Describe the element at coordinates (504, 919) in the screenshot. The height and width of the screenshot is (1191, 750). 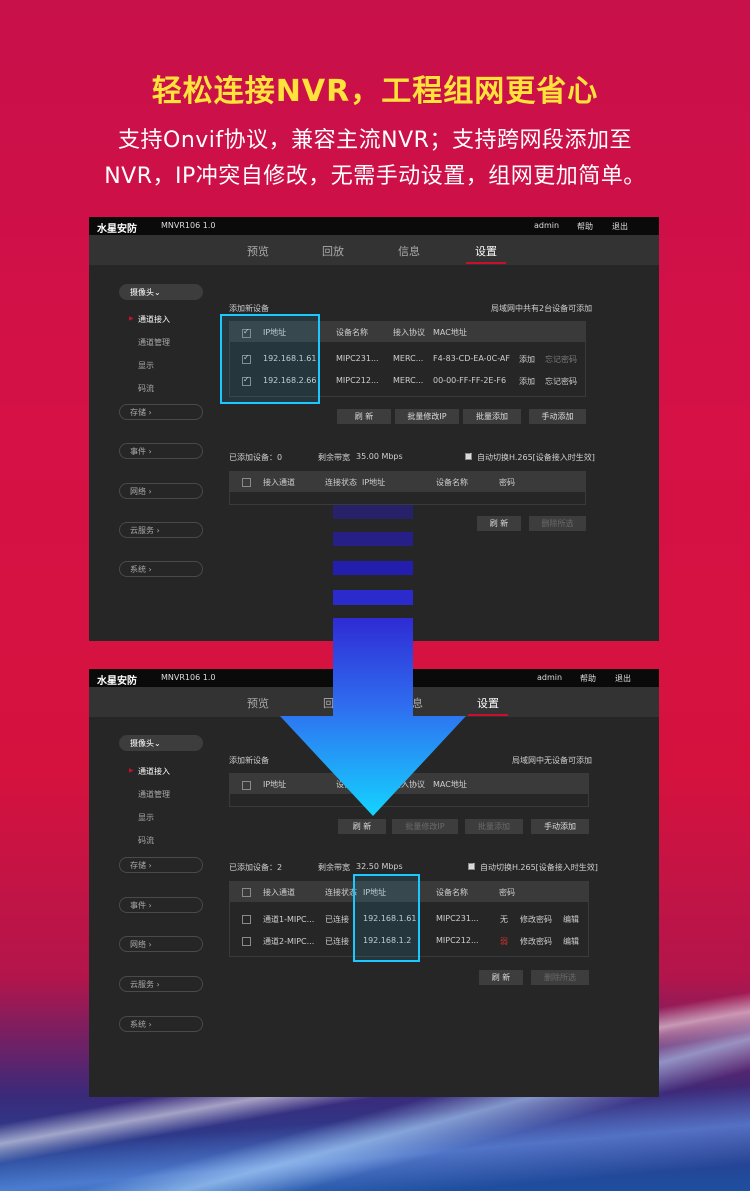
I see `row-password-strength: 无` at that location.